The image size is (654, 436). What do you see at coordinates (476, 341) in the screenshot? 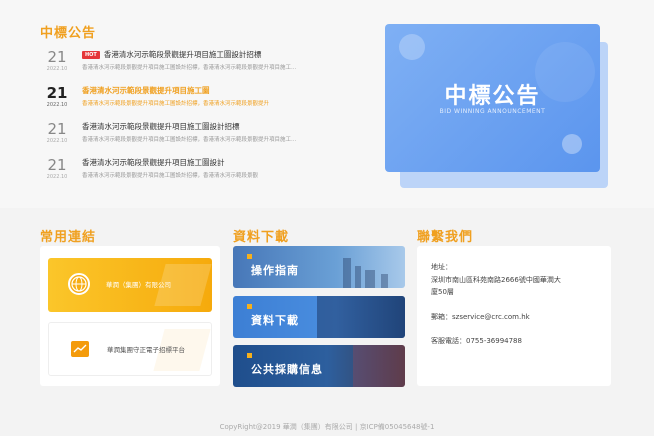
I see `phone-text: 客服電話：0755-36994788` at bounding box center [476, 341].